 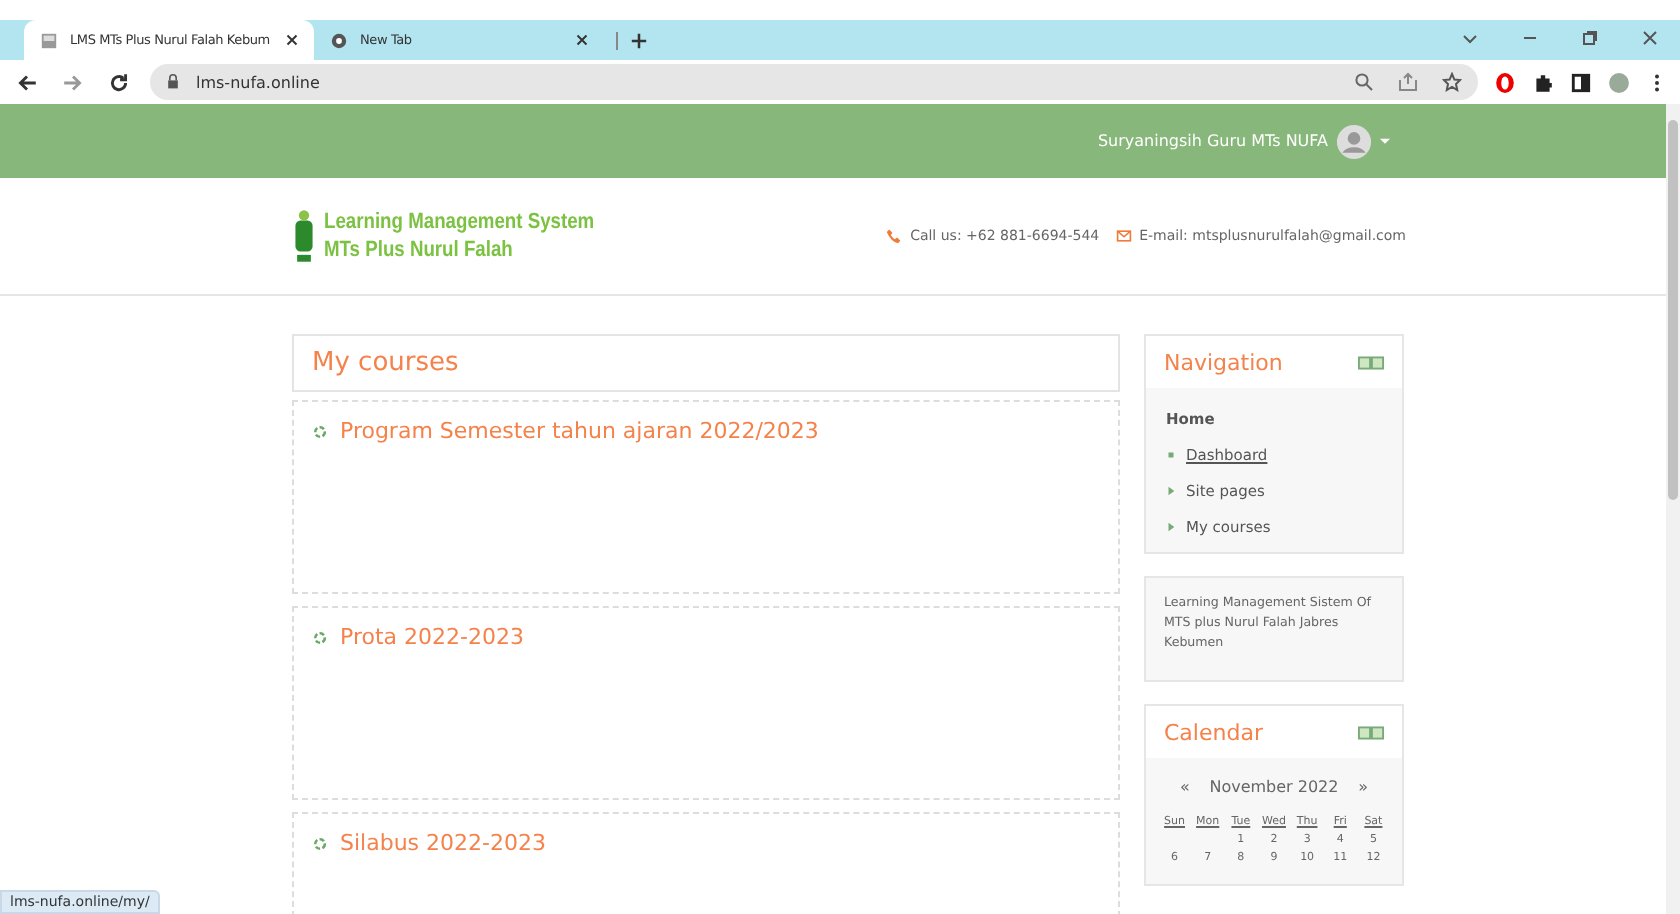 I want to click on panel-title: Navigation, so click(x=1223, y=362).